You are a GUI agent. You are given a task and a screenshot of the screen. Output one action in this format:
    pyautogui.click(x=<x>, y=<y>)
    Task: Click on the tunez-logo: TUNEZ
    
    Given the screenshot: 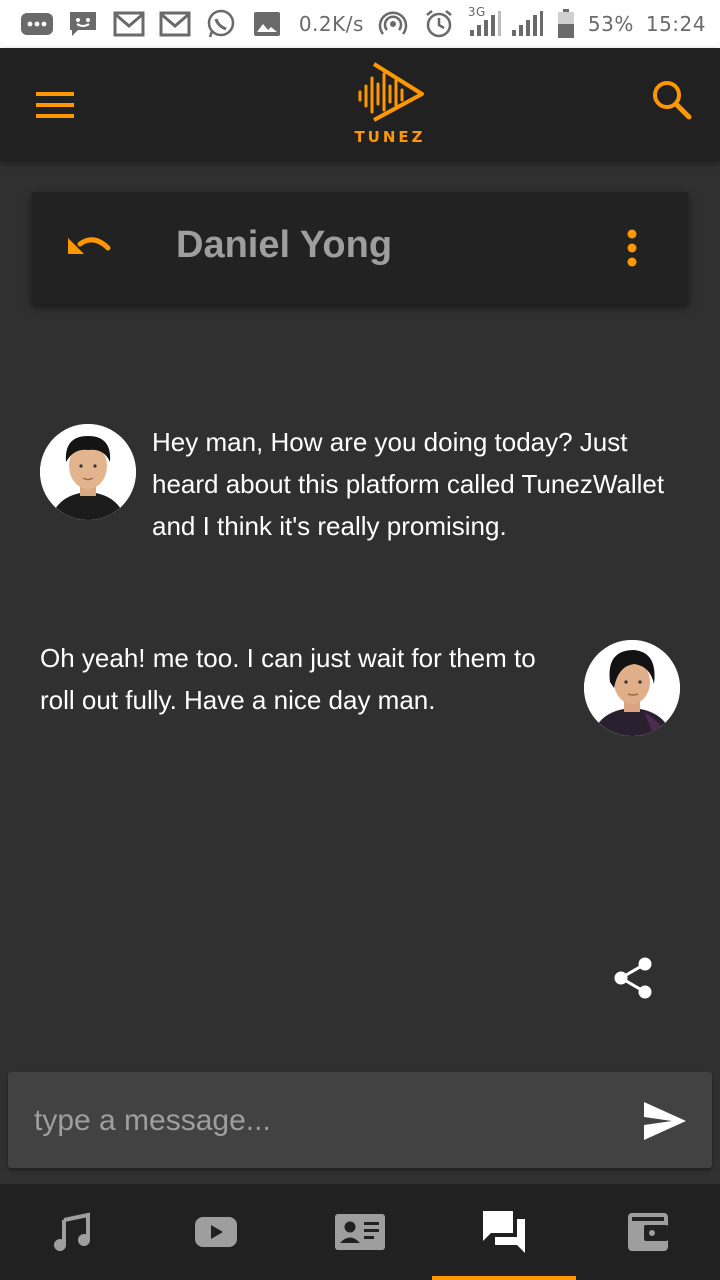 What is the action you would take?
    pyautogui.click(x=390, y=103)
    